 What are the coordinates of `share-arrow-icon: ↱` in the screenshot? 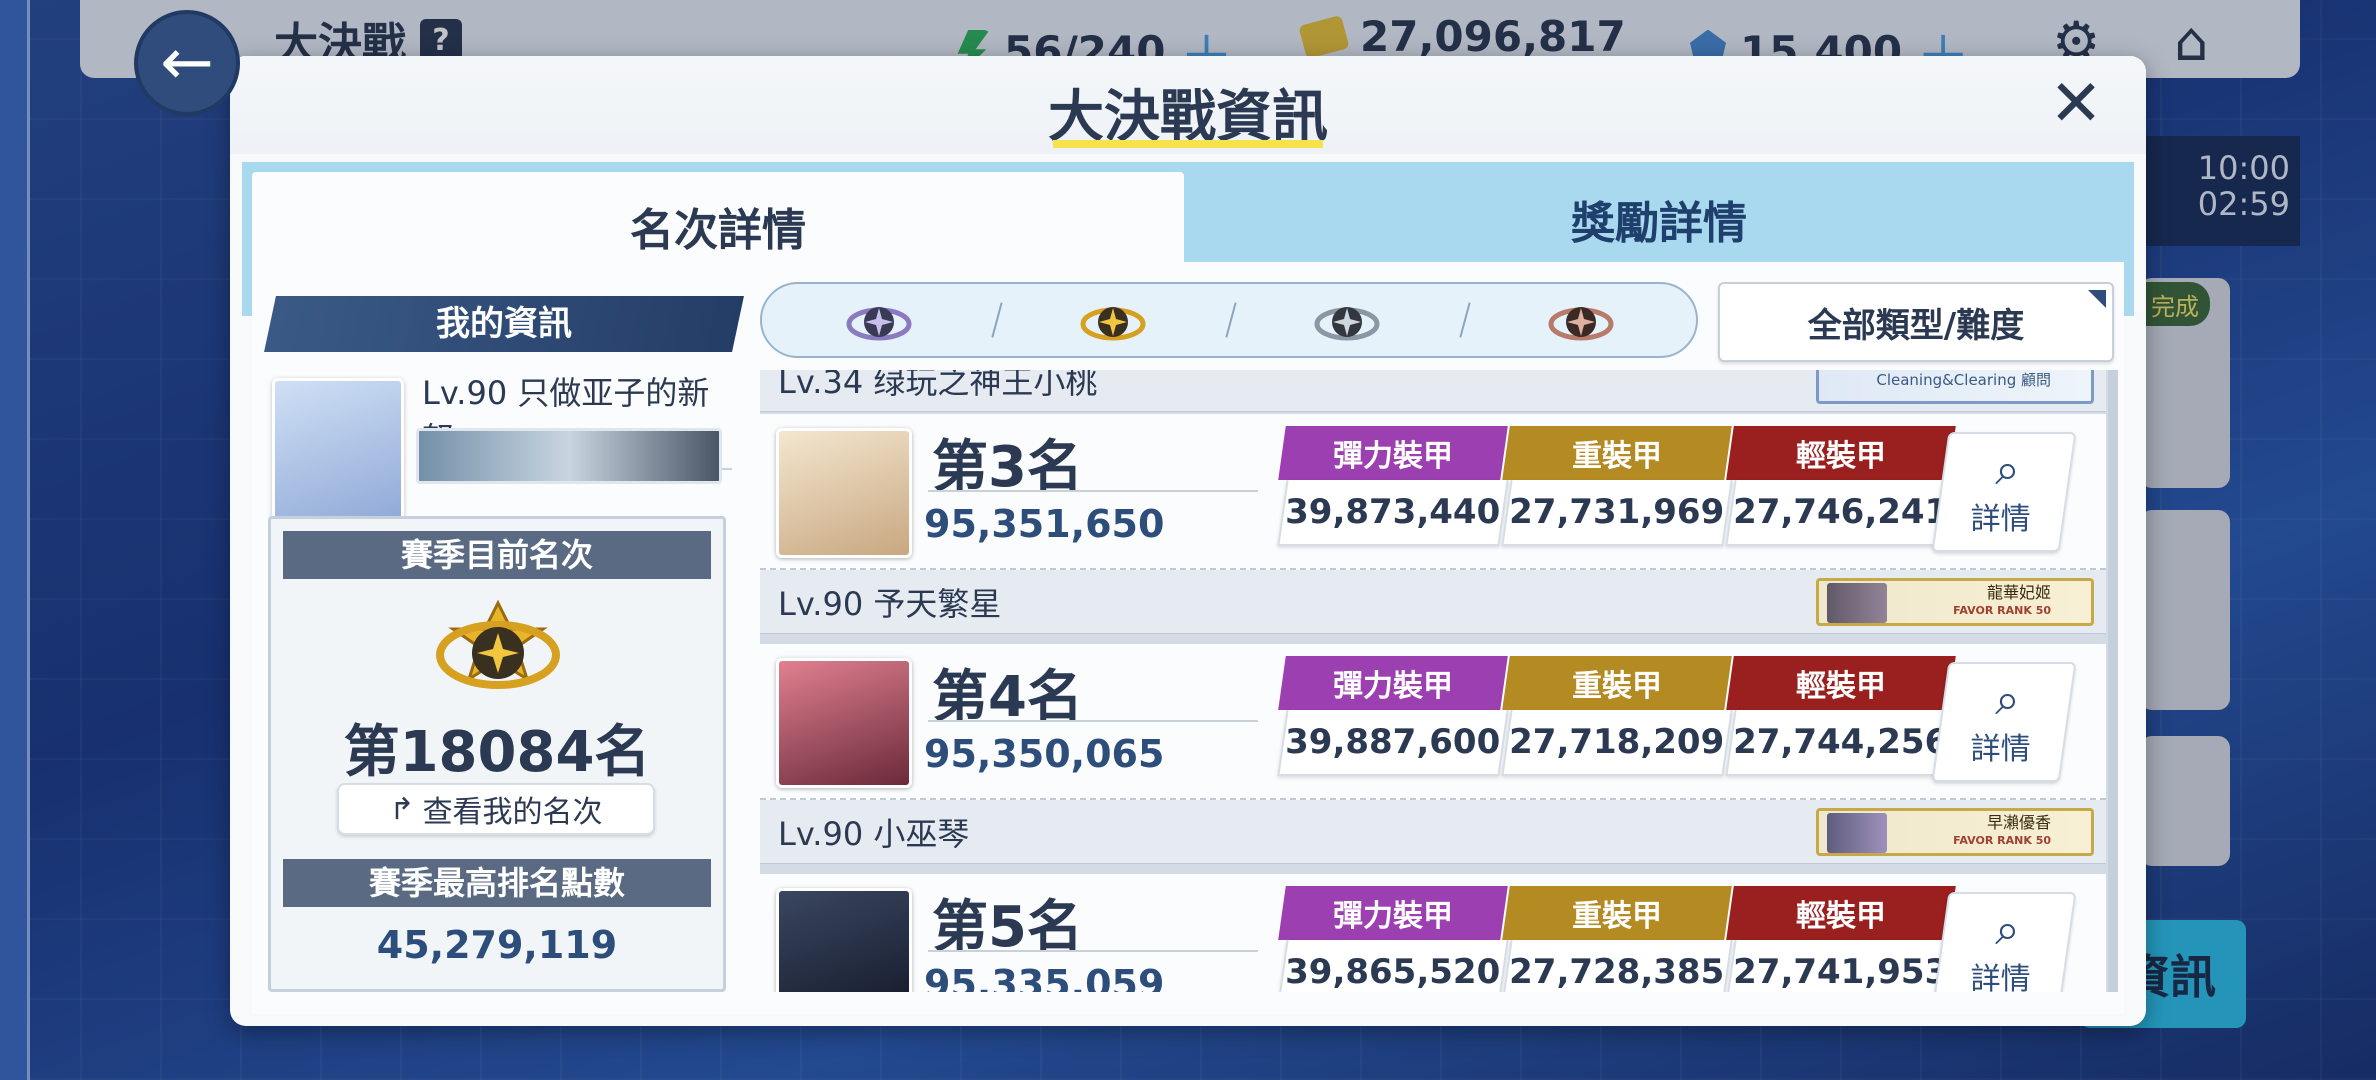 It's located at (402, 809).